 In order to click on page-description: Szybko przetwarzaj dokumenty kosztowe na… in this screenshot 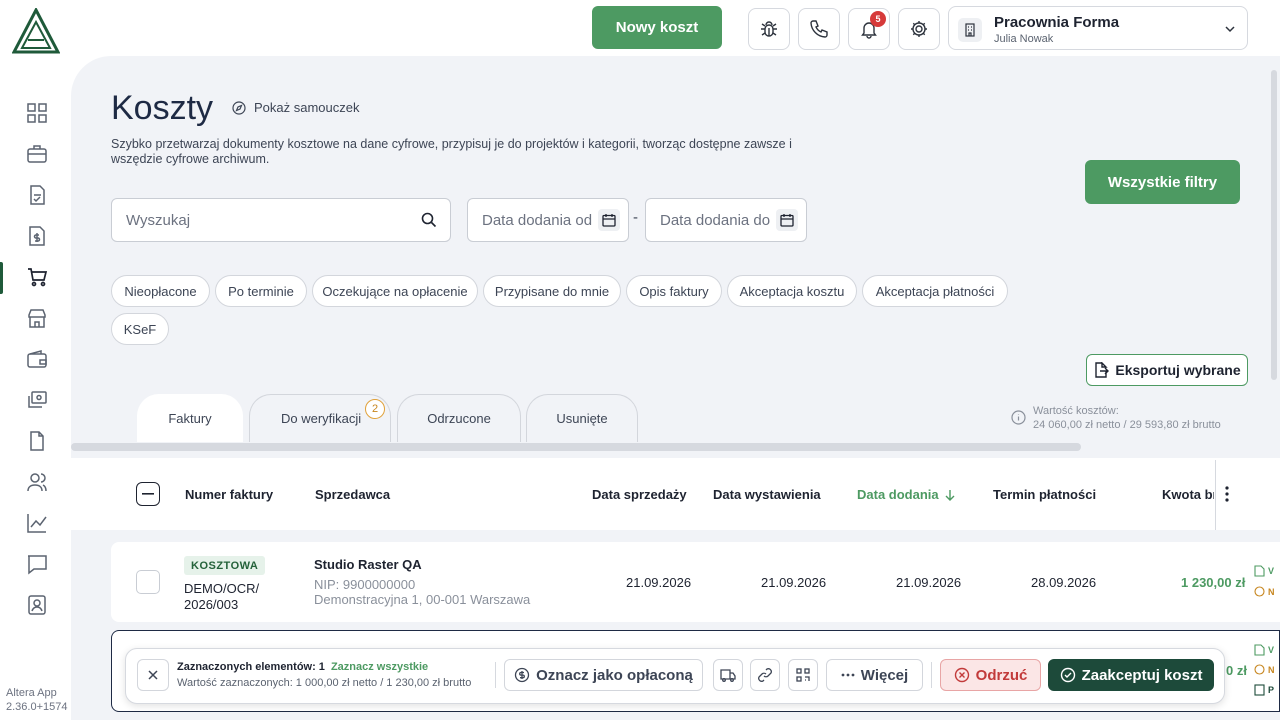, I will do `click(451, 151)`.